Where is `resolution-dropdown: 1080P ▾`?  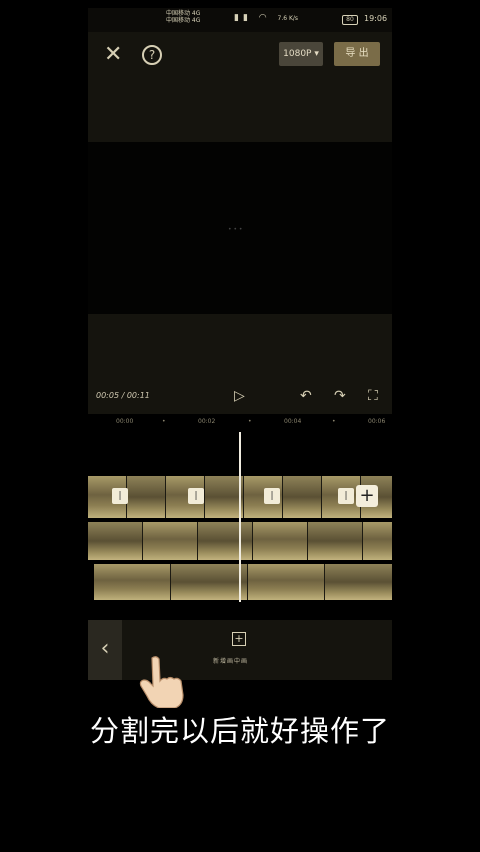
resolution-dropdown: 1080P ▾ is located at coordinates (301, 54).